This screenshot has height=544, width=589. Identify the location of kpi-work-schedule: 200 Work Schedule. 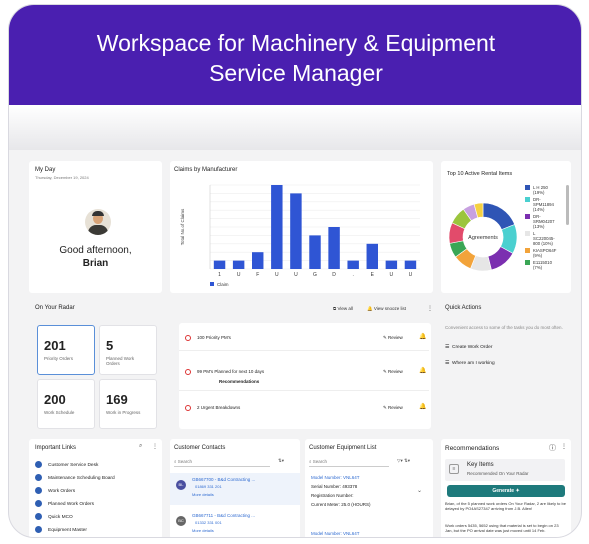
(66, 404).